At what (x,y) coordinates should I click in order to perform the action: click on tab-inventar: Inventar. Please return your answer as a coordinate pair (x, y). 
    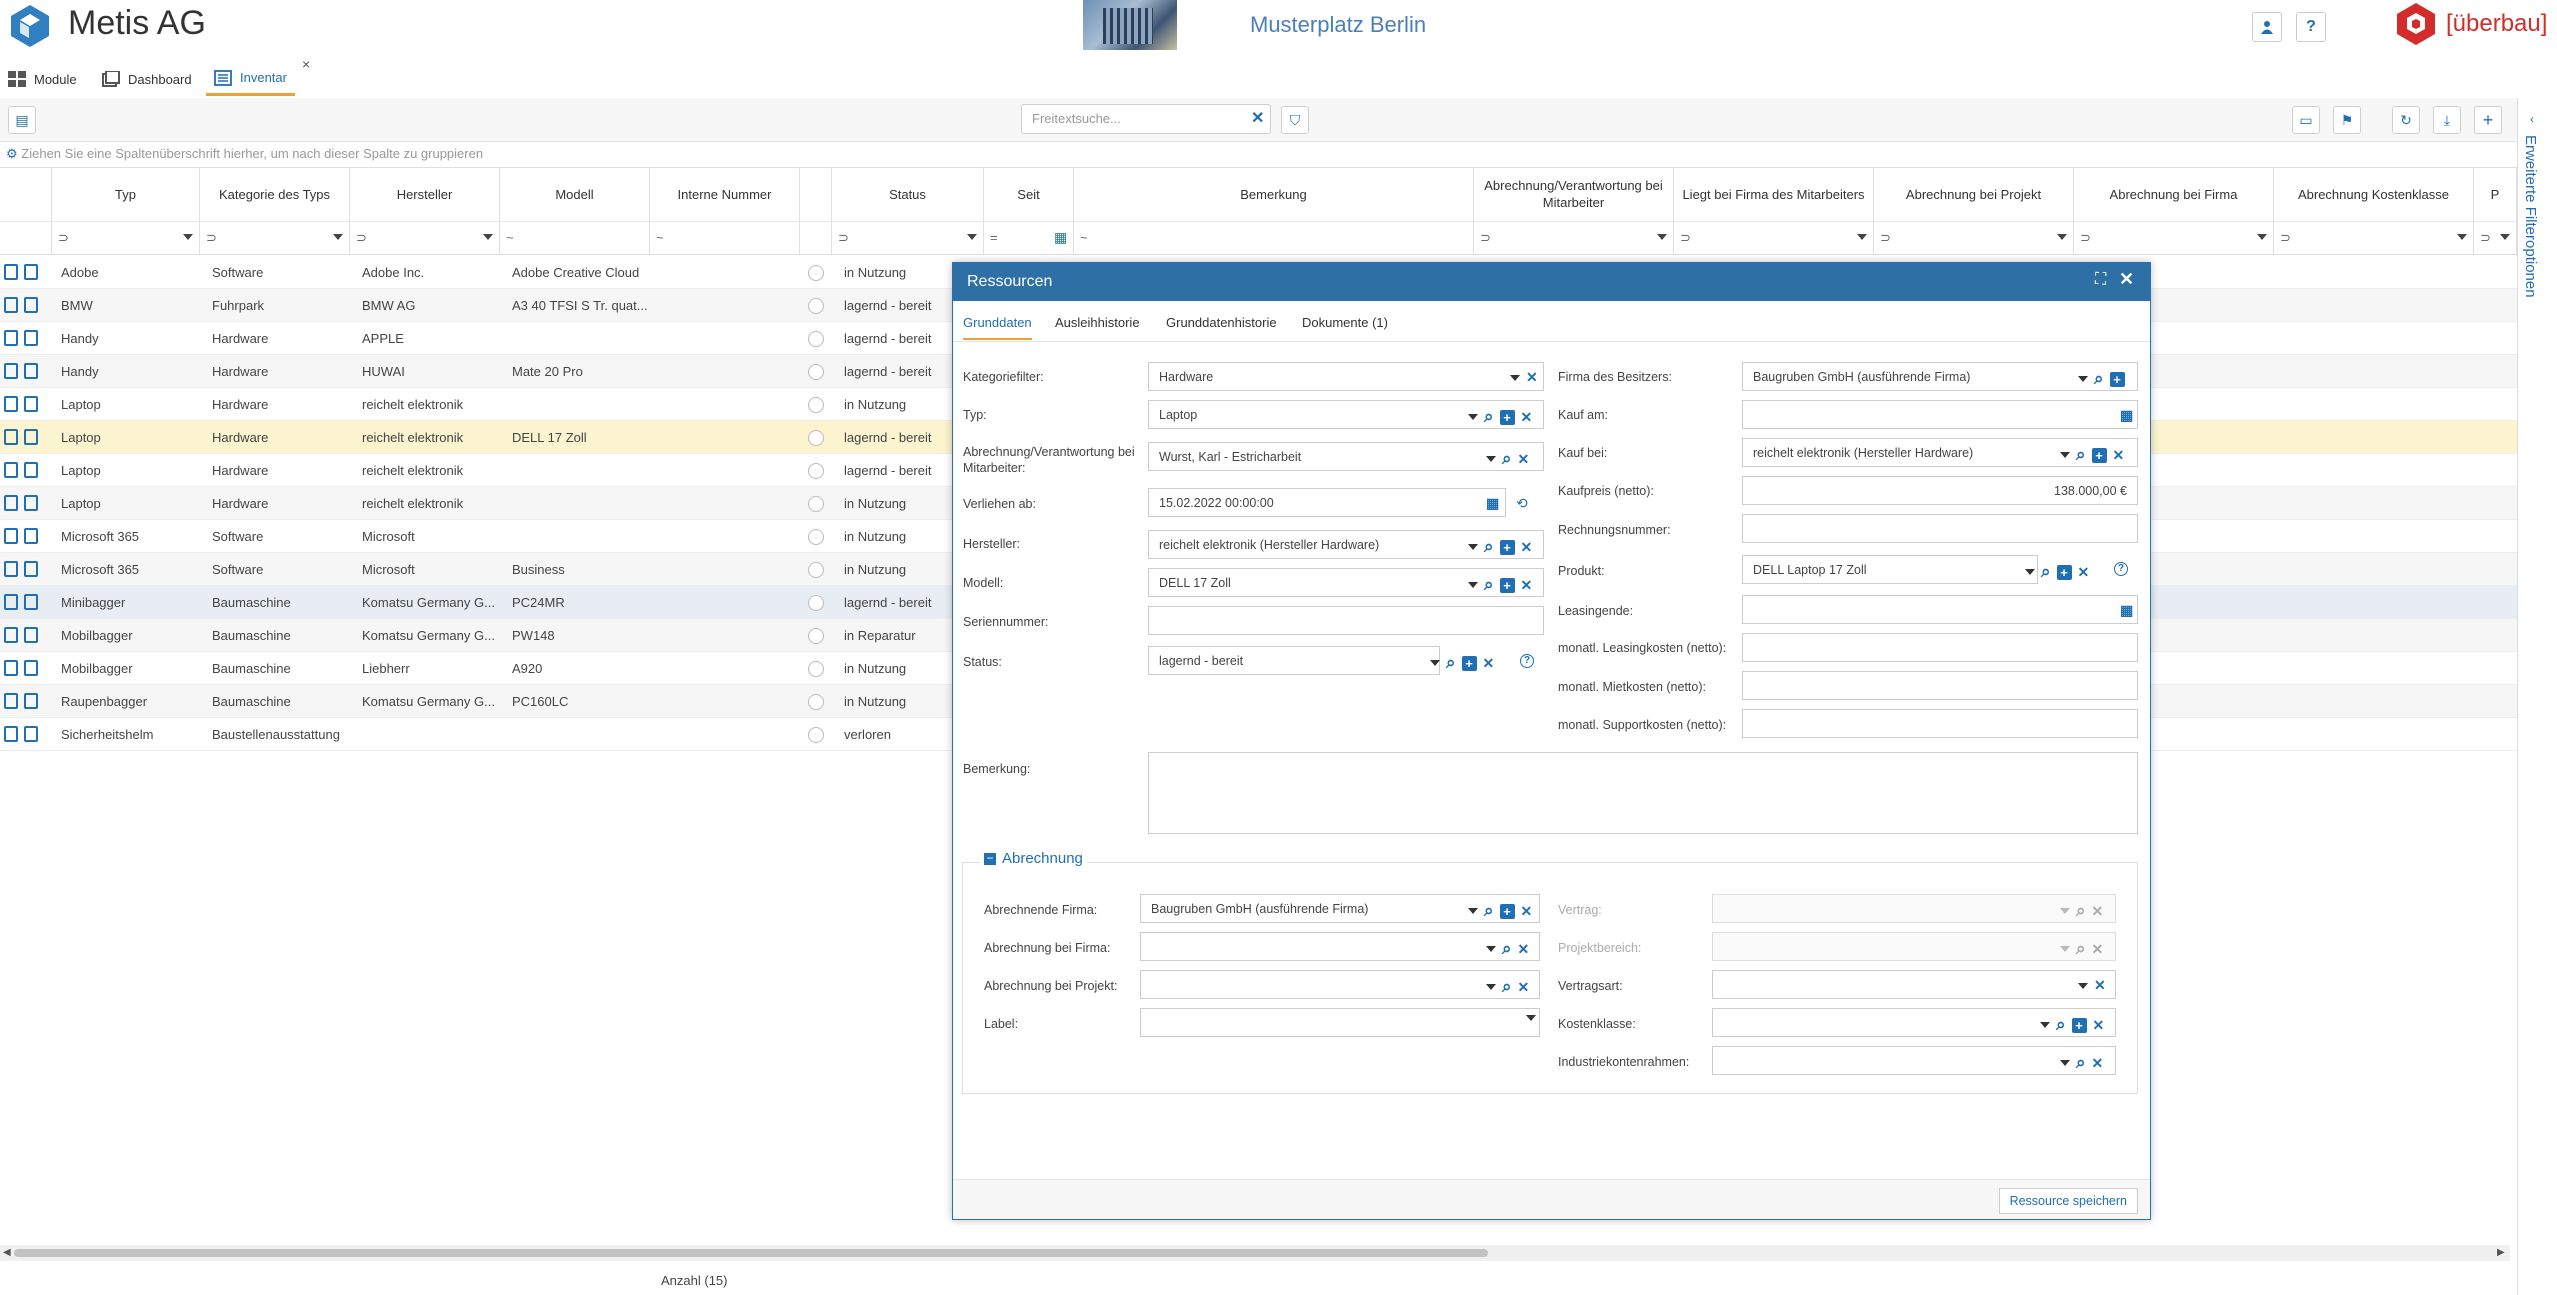
    Looking at the image, I should click on (250, 79).